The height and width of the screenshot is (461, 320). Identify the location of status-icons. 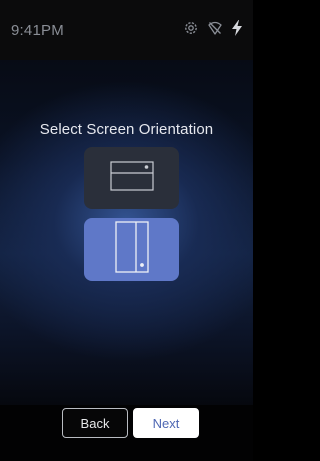
(213, 28).